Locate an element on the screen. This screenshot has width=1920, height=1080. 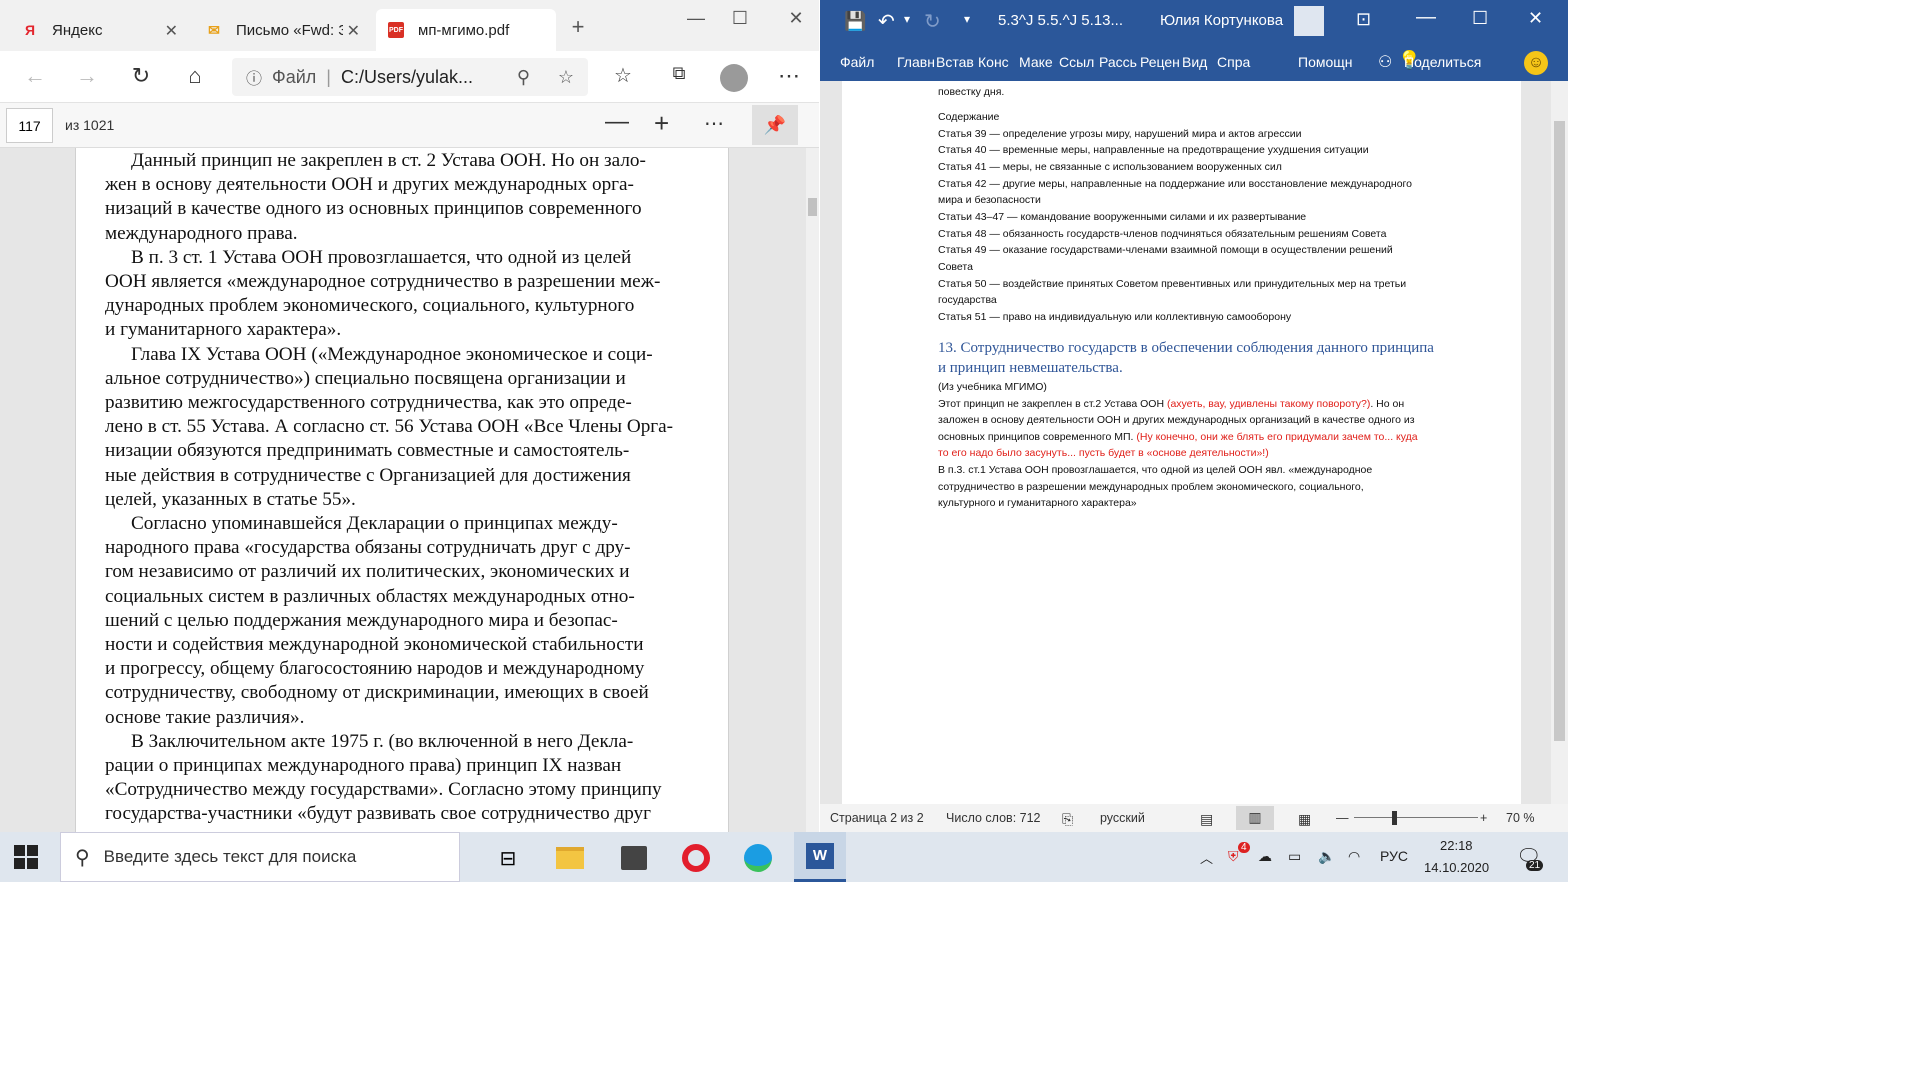
address-field: ⓘ Файл | C:/Users/yulak... ⚲ ☆ is located at coordinates (410, 77).